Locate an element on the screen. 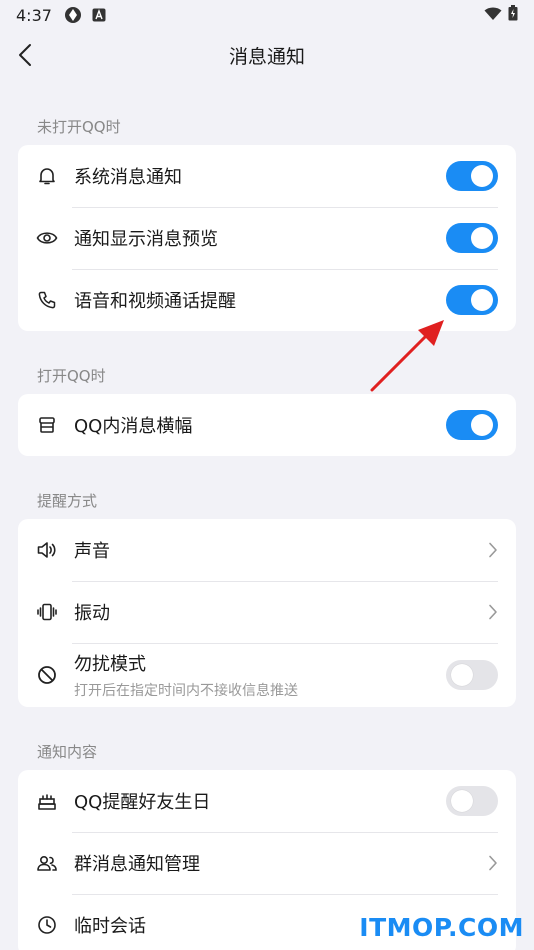 The width and height of the screenshot is (534, 950). section-label-notification-content: 通知内容 is located at coordinates (67, 752).